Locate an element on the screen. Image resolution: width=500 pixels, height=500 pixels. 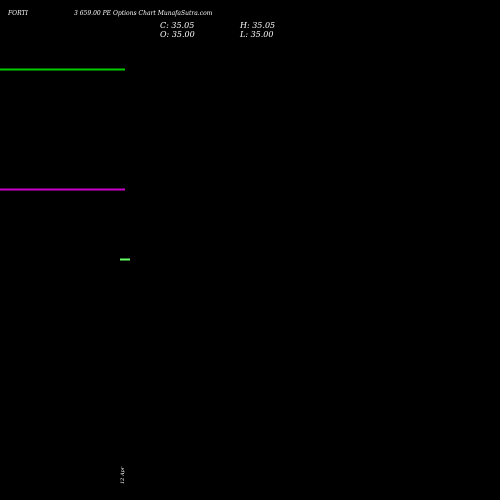
price-chart is located at coordinates (65, 164).